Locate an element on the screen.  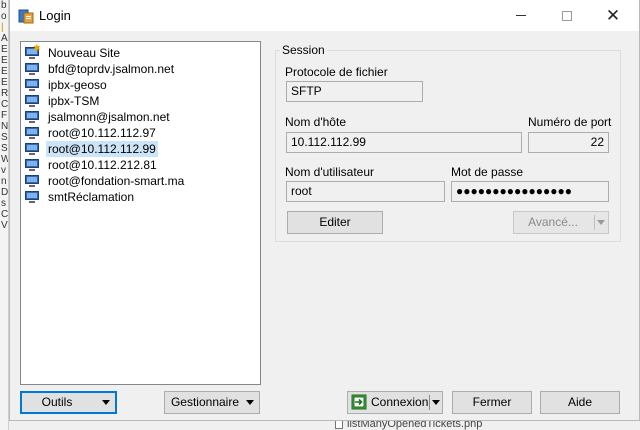
advanced-dropdown-arrow is located at coordinates (601, 222).